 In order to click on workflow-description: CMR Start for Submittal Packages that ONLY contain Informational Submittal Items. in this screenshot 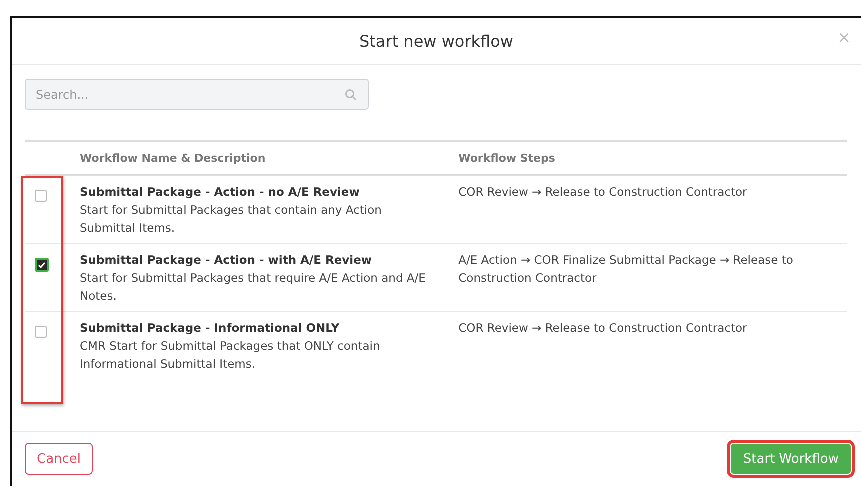, I will do `click(231, 355)`.